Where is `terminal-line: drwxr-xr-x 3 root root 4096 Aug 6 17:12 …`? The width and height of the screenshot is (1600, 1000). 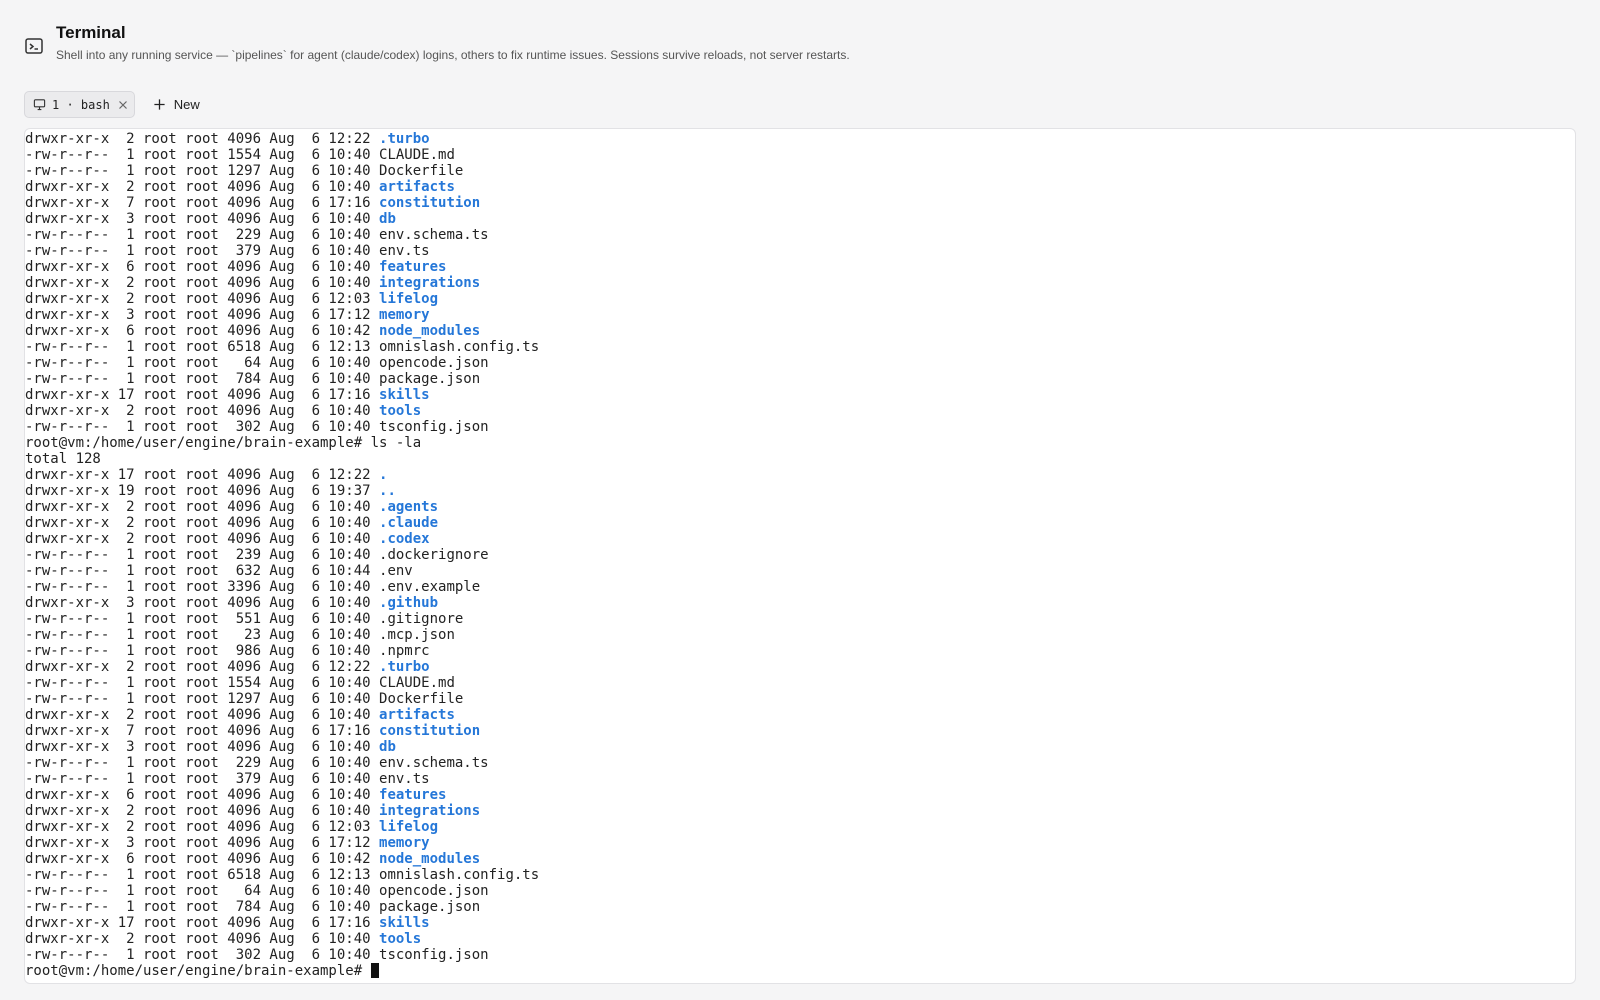 terminal-line: drwxr-xr-x 3 root root 4096 Aug 6 17:12 … is located at coordinates (282, 315).